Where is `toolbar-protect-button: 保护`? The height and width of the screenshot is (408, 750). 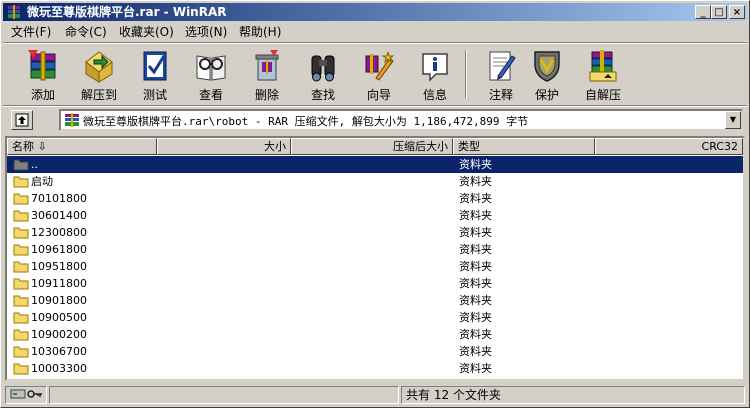 toolbar-protect-button: 保护 is located at coordinates (547, 74).